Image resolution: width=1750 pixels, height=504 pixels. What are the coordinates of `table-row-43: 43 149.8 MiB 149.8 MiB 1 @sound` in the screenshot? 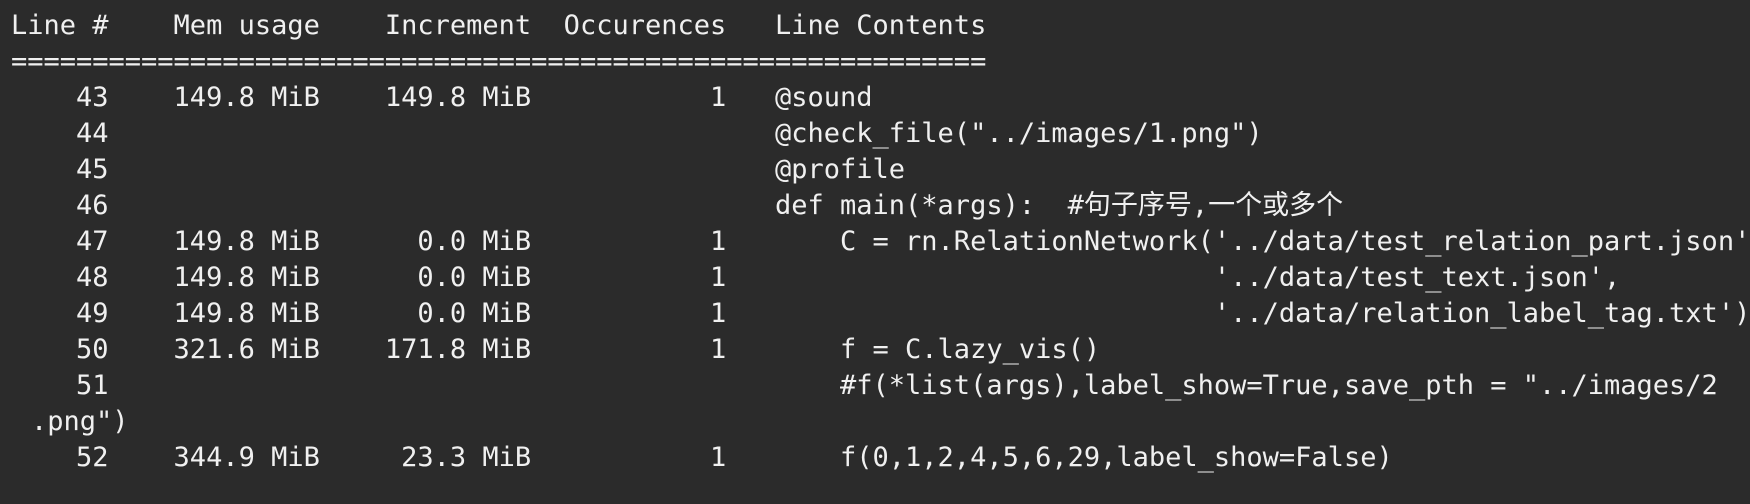 It's located at (442, 97).